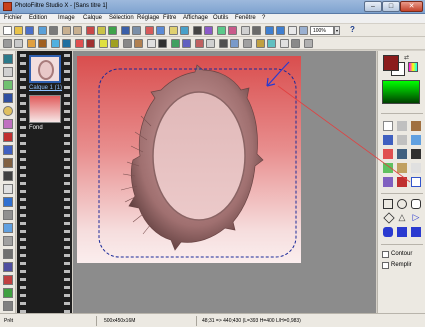 The width and height of the screenshot is (425, 327). Describe the element at coordinates (8, 215) in the screenshot. I see `film-icon` at that location.